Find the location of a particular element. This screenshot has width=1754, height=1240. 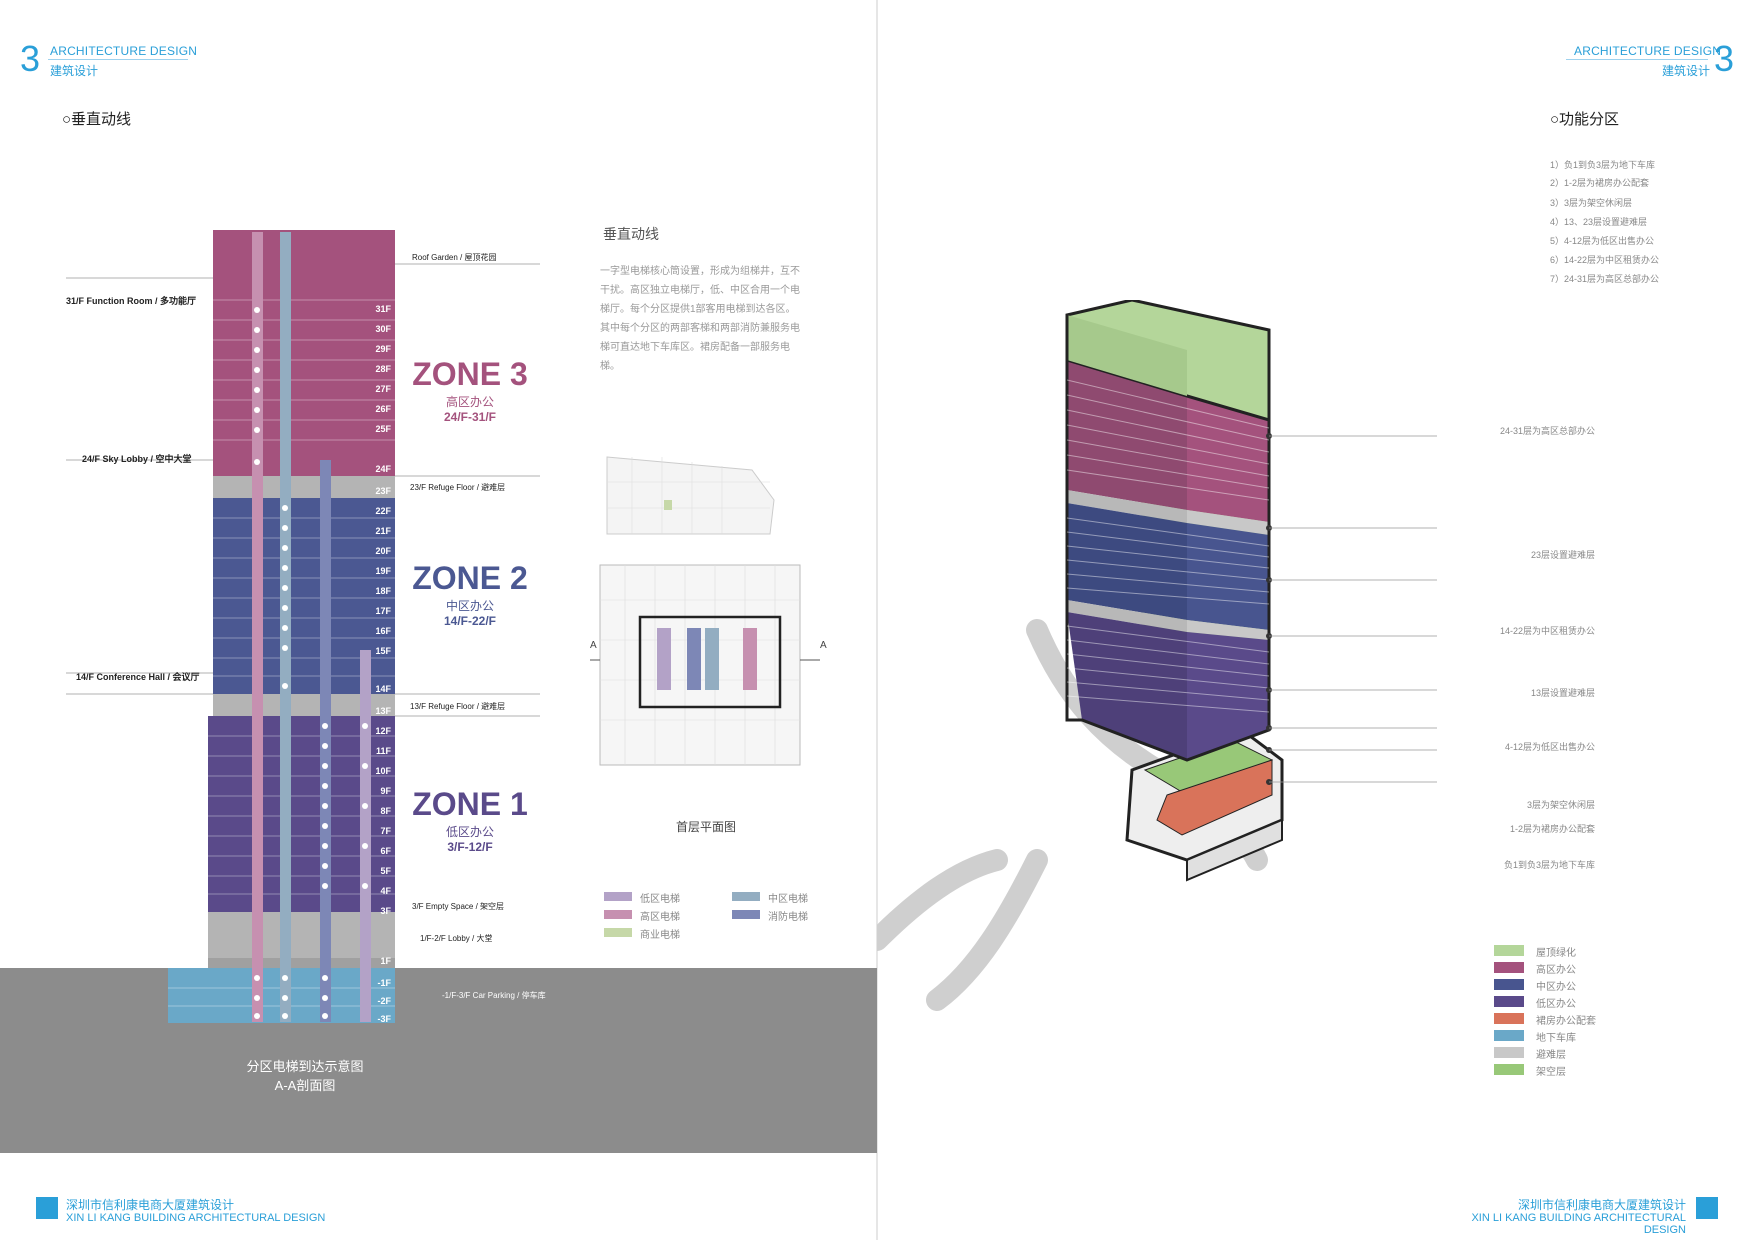

label-function-room: 31/F Function Room / 多功能厅 is located at coordinates (131, 301).